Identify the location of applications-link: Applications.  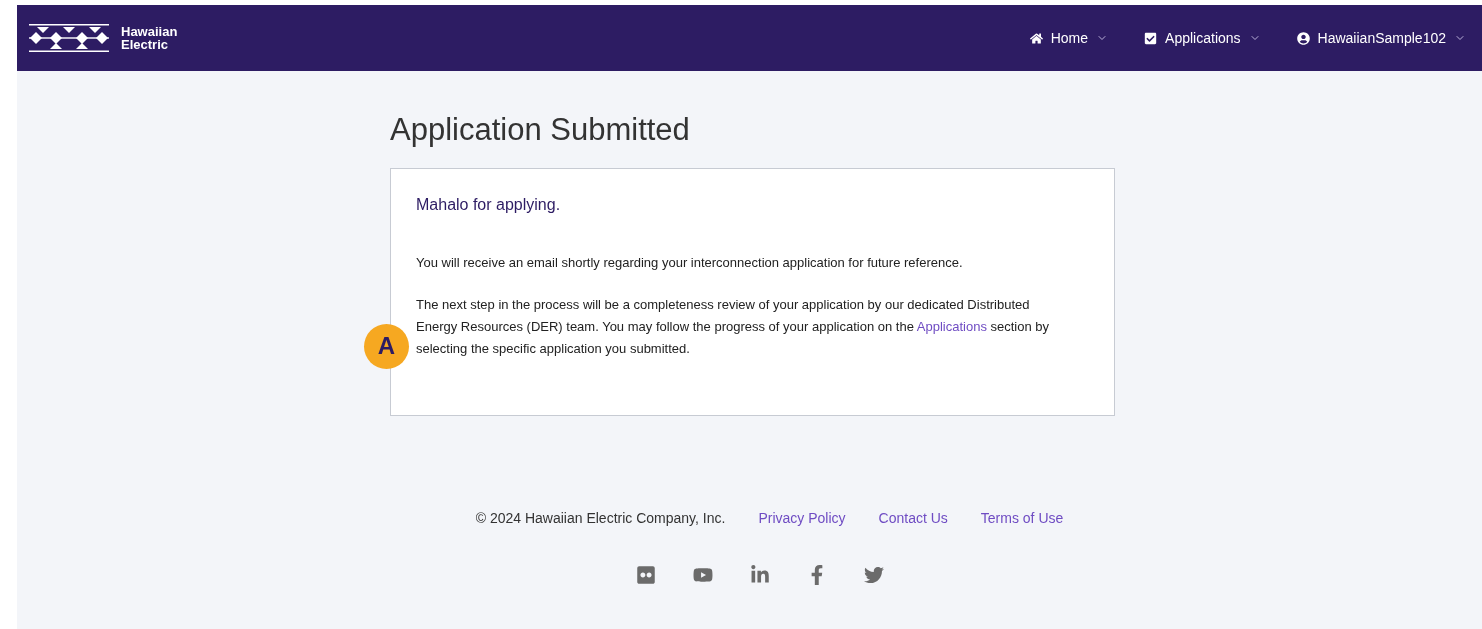
(951, 326).